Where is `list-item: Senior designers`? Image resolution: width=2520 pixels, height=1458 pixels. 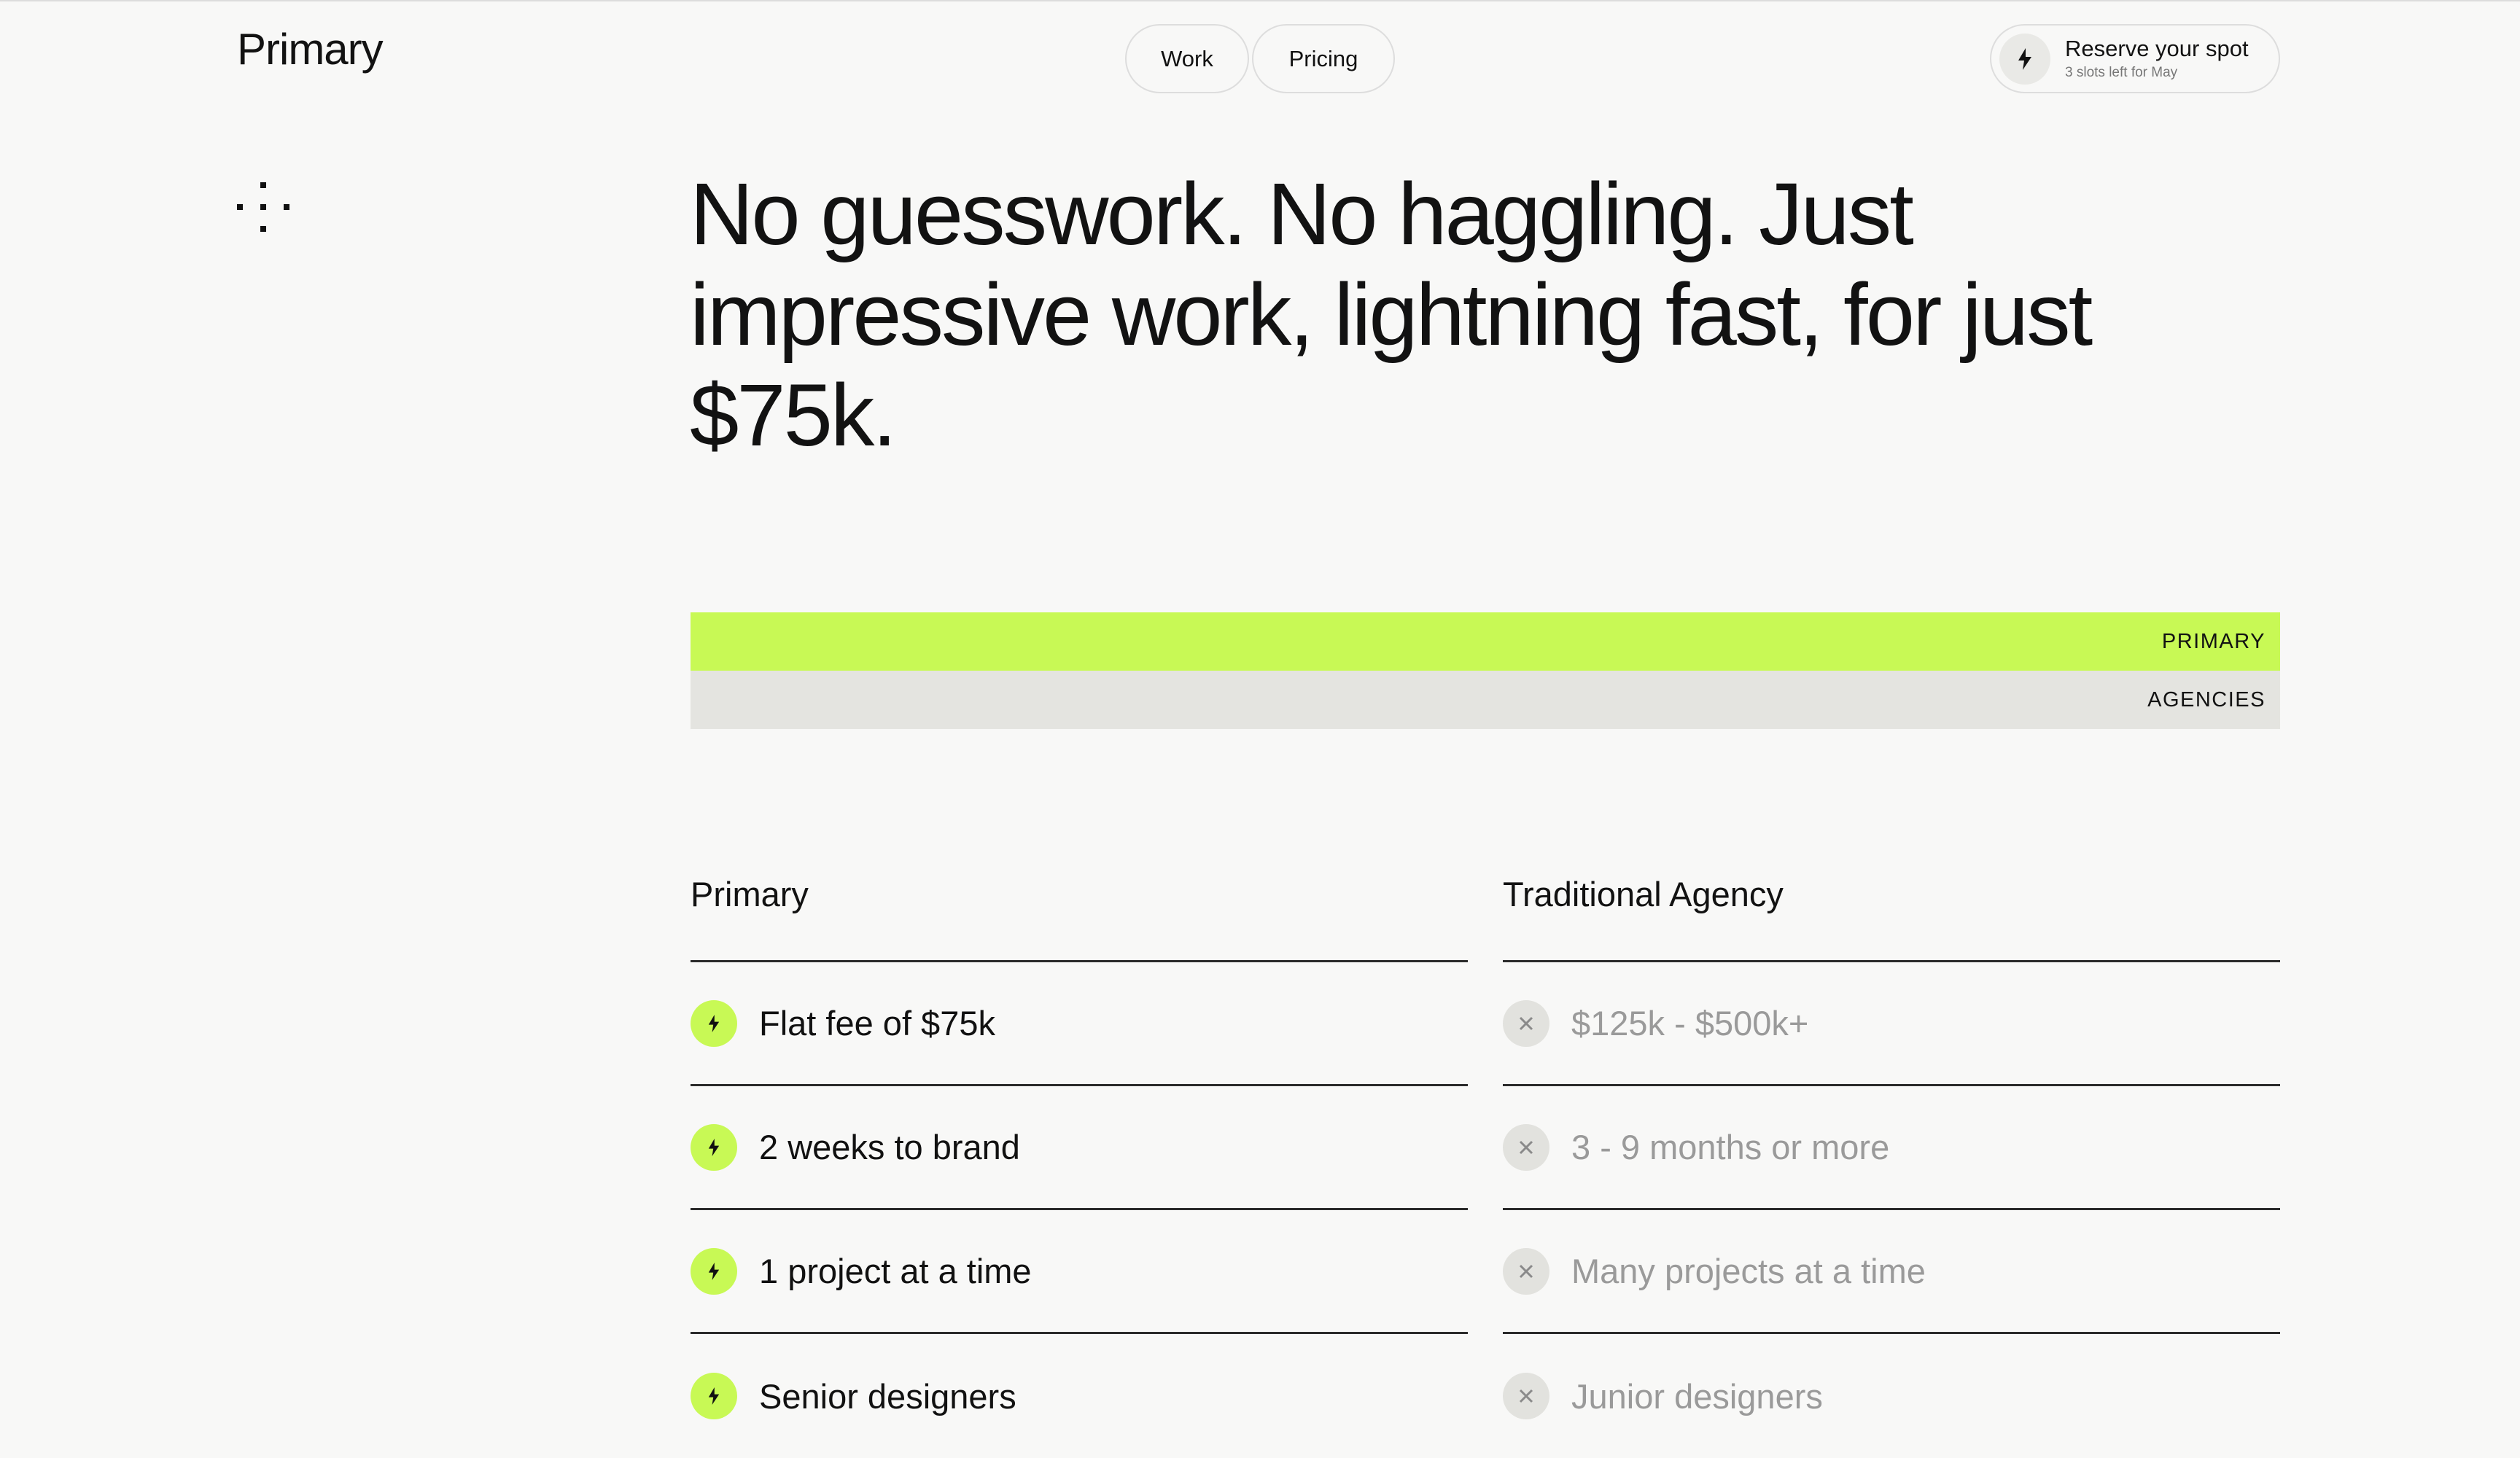
list-item: Senior designers is located at coordinates (1079, 1396).